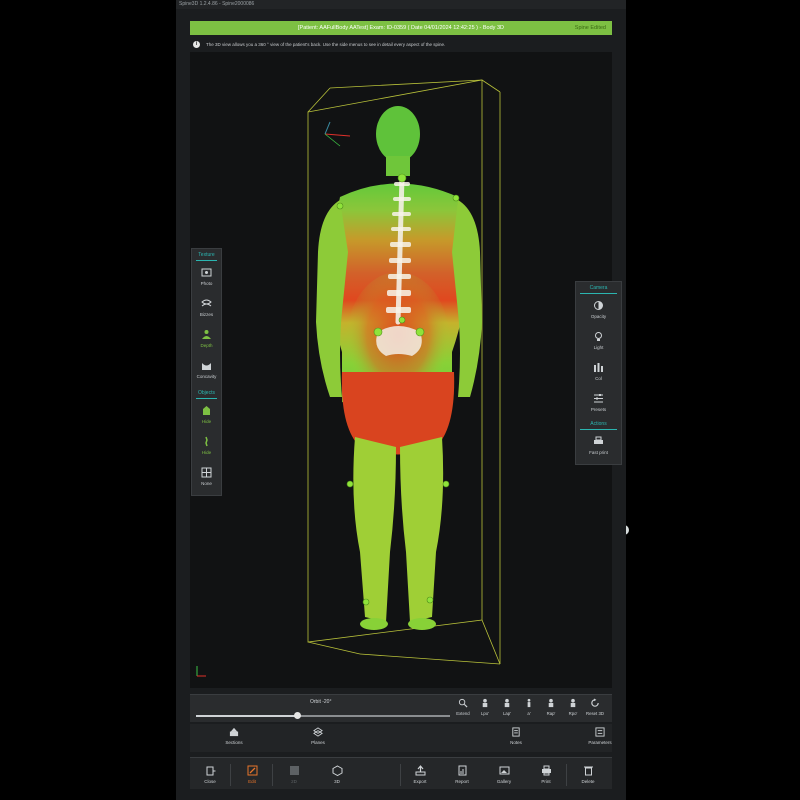 This screenshot has height=800, width=800. I want to click on orbit-button-label: Lpo', so click(485, 713).